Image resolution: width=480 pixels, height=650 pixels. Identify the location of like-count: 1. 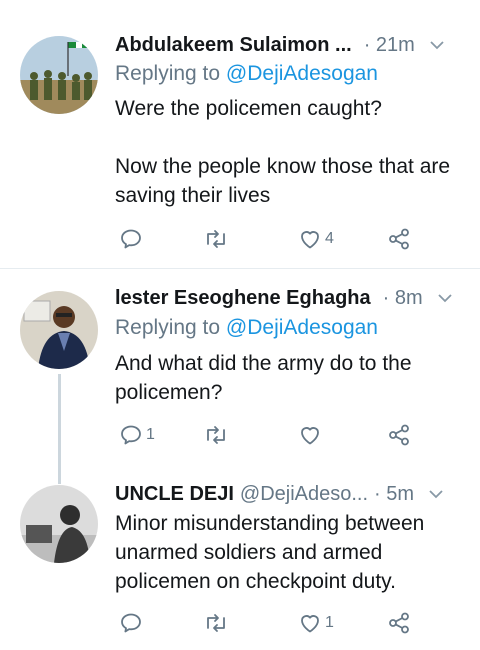
(329, 622).